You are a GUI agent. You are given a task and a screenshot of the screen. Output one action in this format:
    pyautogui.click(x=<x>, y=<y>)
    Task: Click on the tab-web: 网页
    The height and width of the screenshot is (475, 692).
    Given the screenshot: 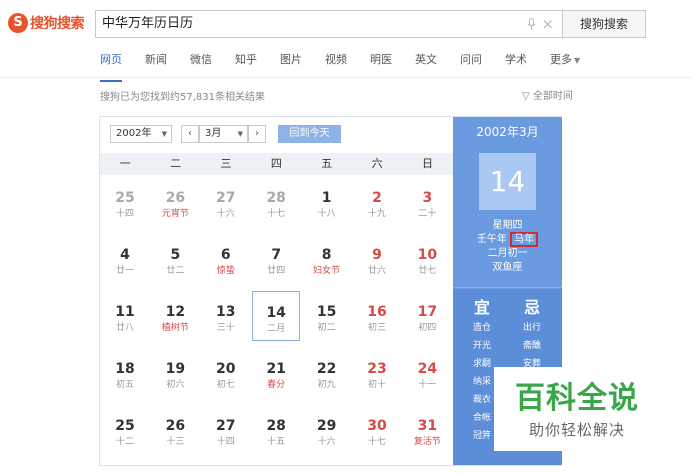 What is the action you would take?
    pyautogui.click(x=111, y=67)
    